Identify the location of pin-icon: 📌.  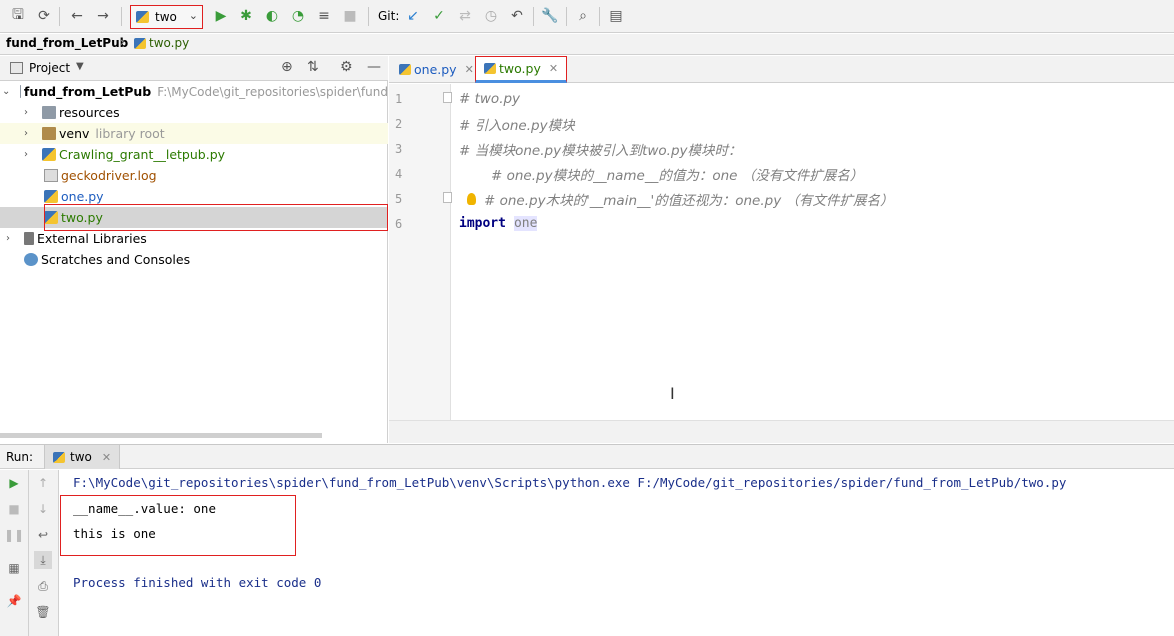
(14, 601).